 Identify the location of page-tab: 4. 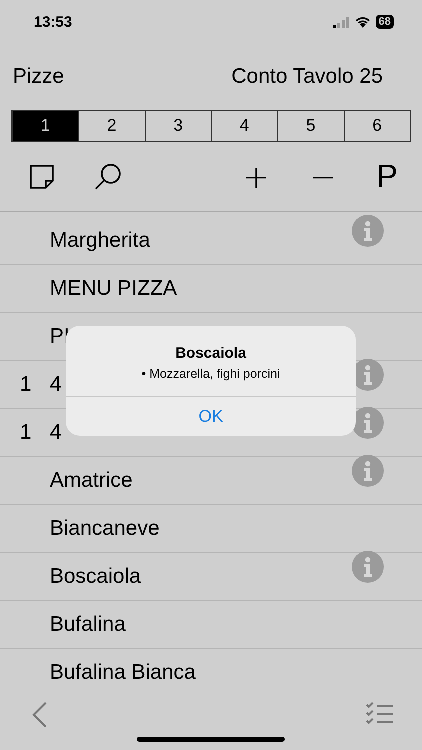
(244, 126).